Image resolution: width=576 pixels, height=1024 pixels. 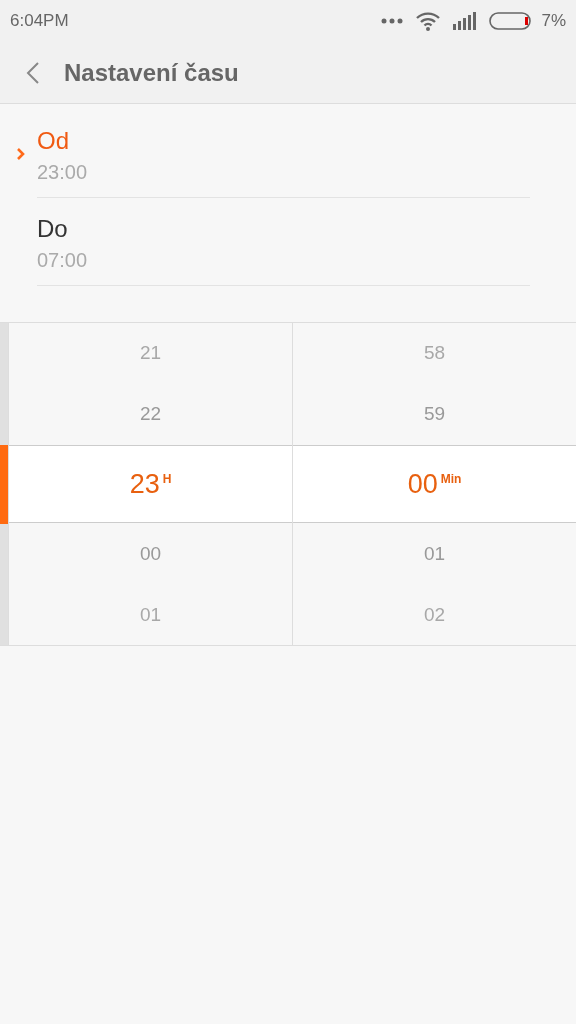 I want to click on picker-value: 58, so click(x=434, y=353).